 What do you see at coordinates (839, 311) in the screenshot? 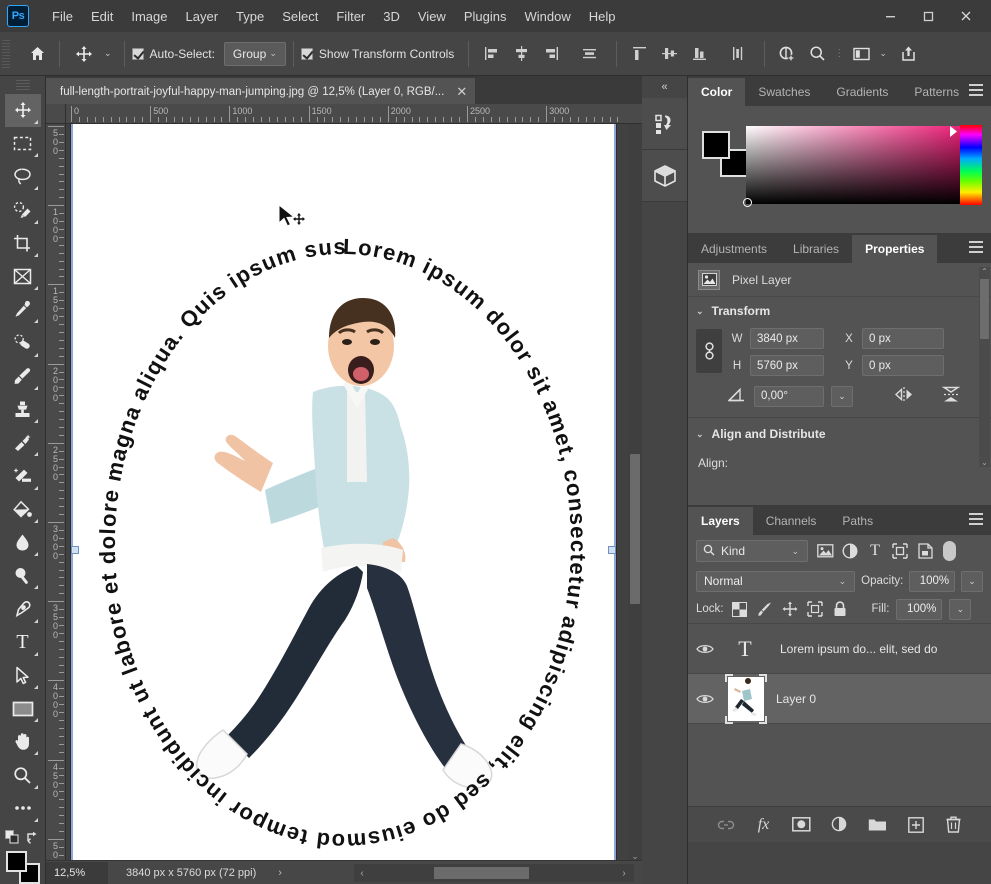
I see `transform-section-header: ⌄ Transform` at bounding box center [839, 311].